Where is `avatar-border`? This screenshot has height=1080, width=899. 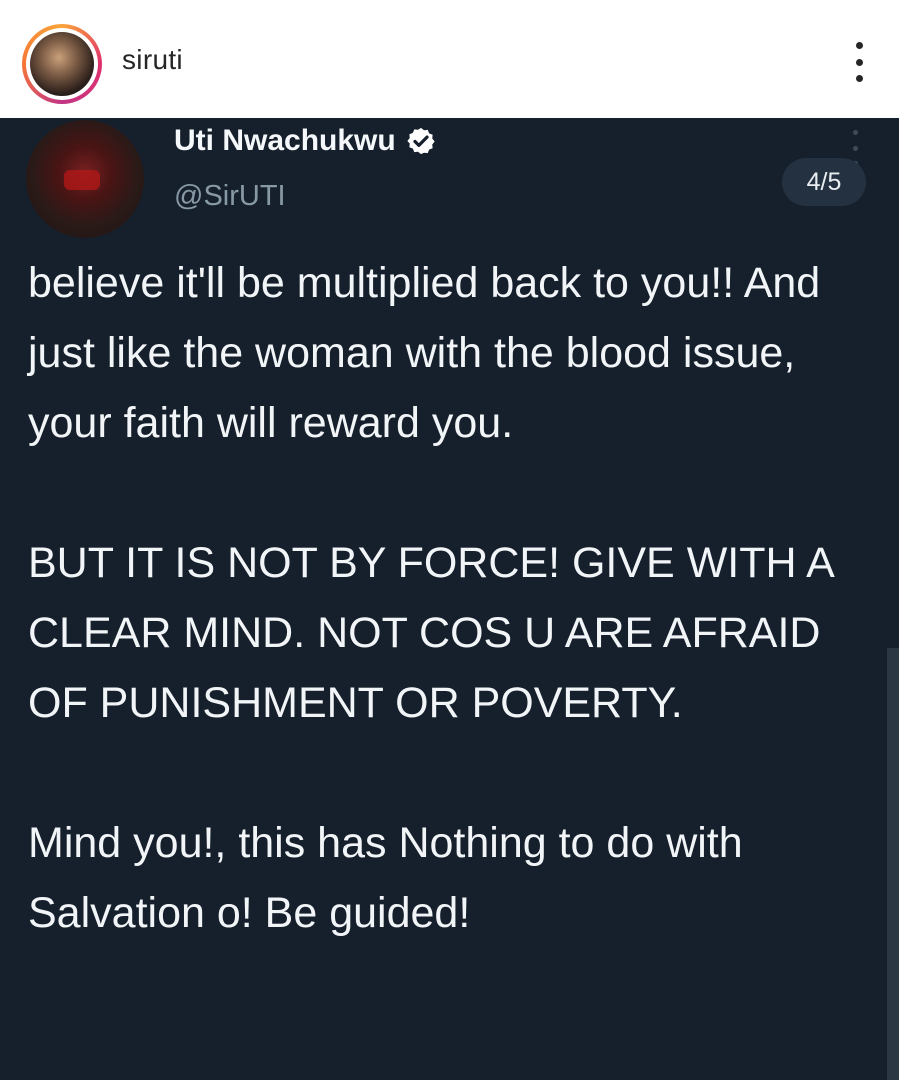 avatar-border is located at coordinates (62, 64).